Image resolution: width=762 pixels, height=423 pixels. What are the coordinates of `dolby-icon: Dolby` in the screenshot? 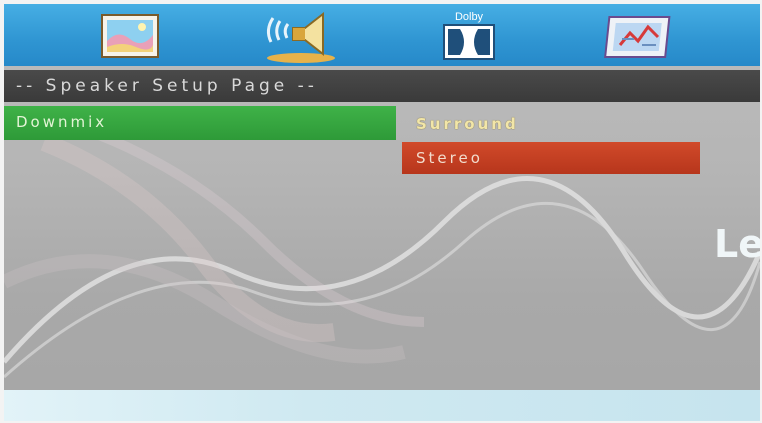 It's located at (469, 35).